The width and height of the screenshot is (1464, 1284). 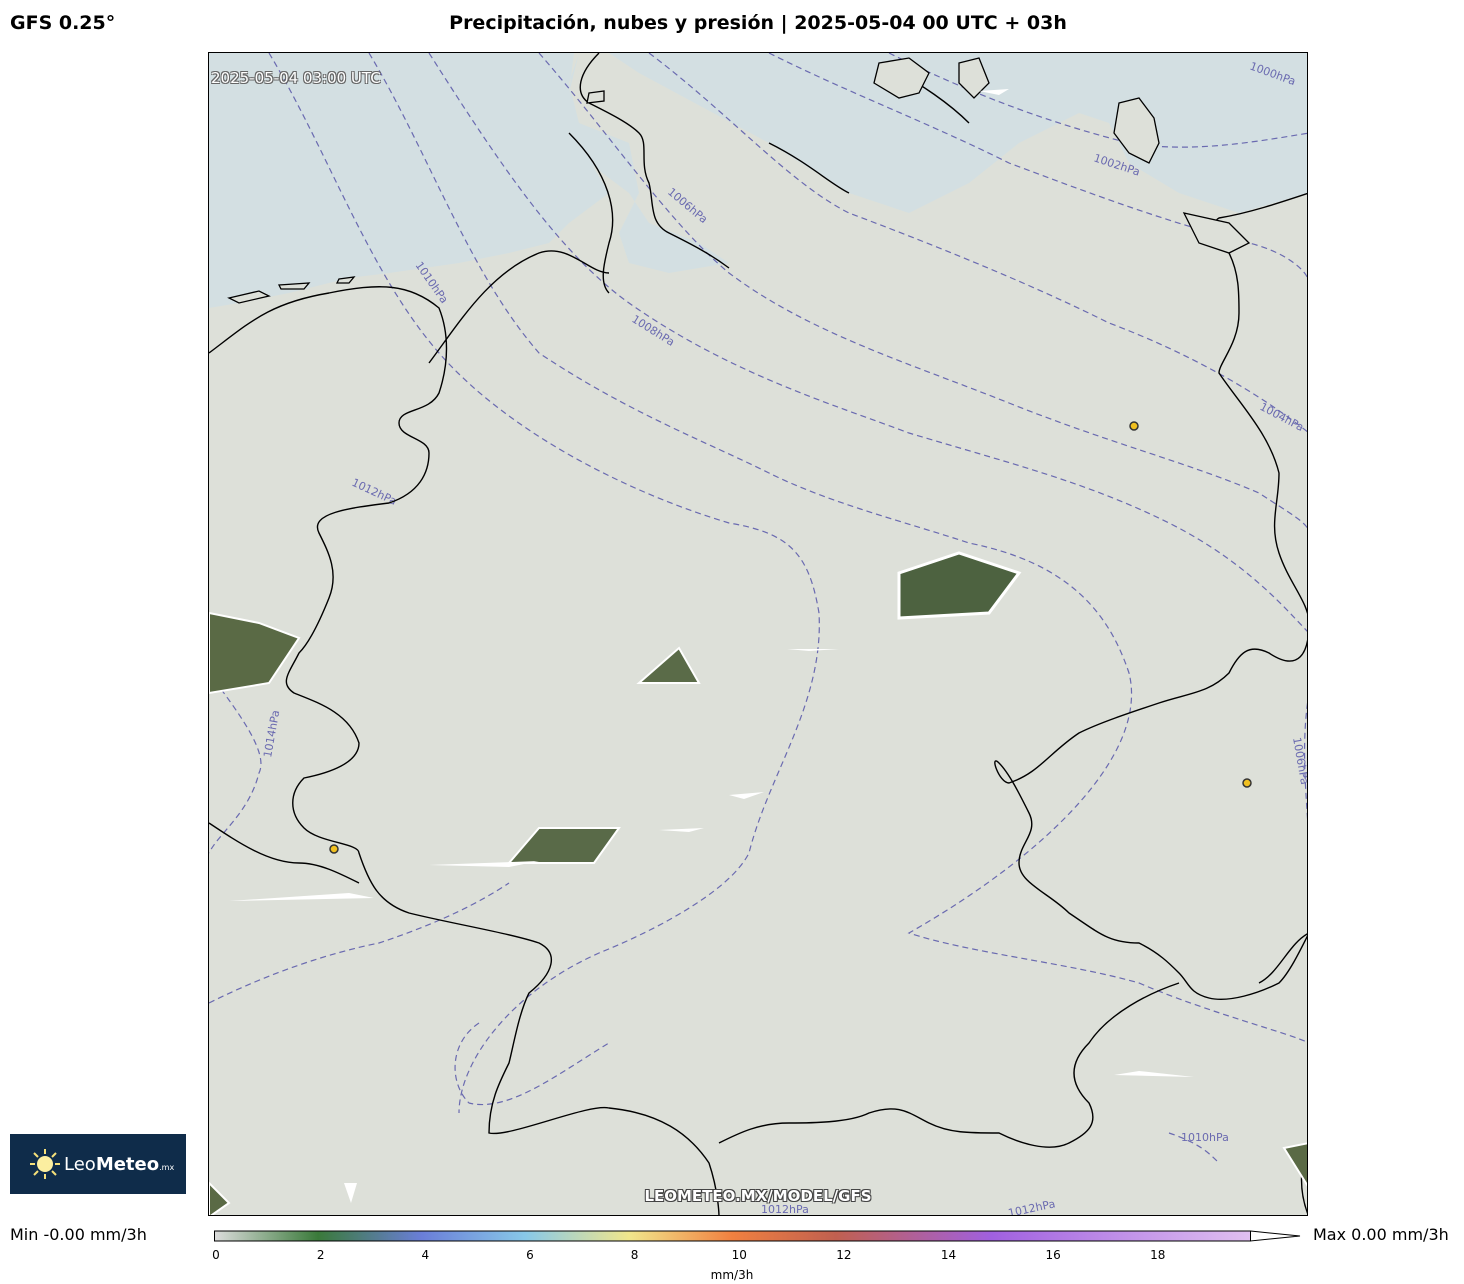 I want to click on colorbar-tick-label: 2, so click(x=320, y=1255).